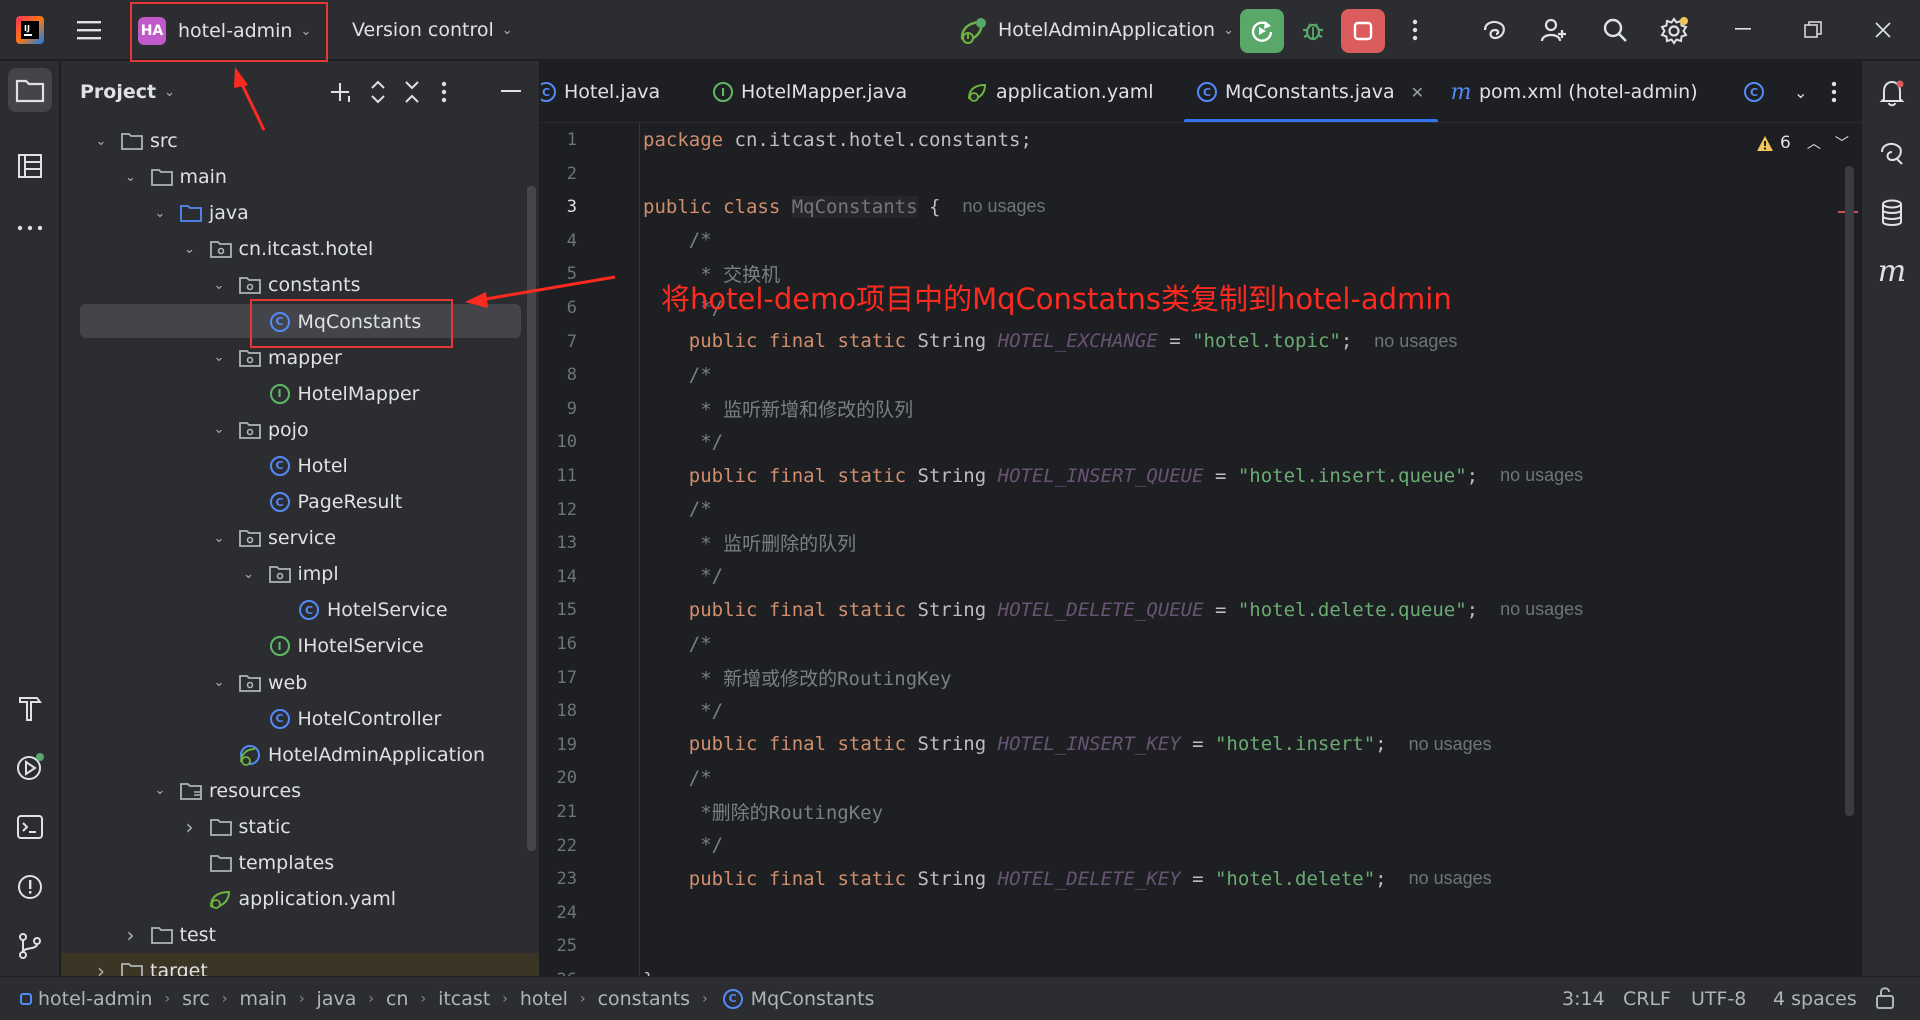 The image size is (1920, 1020). I want to click on tab-hotel-java: C Hotel.java, so click(600, 91).